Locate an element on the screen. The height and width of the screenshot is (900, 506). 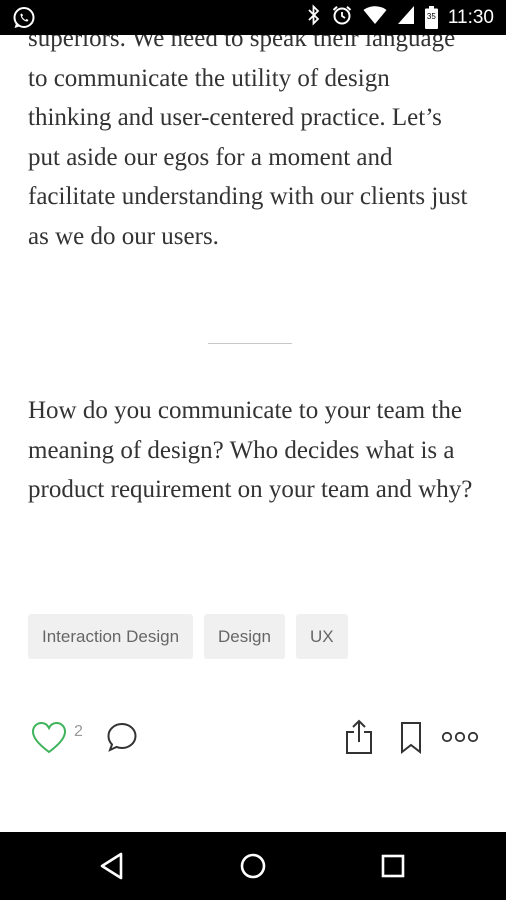
home-icon is located at coordinates (253, 866).